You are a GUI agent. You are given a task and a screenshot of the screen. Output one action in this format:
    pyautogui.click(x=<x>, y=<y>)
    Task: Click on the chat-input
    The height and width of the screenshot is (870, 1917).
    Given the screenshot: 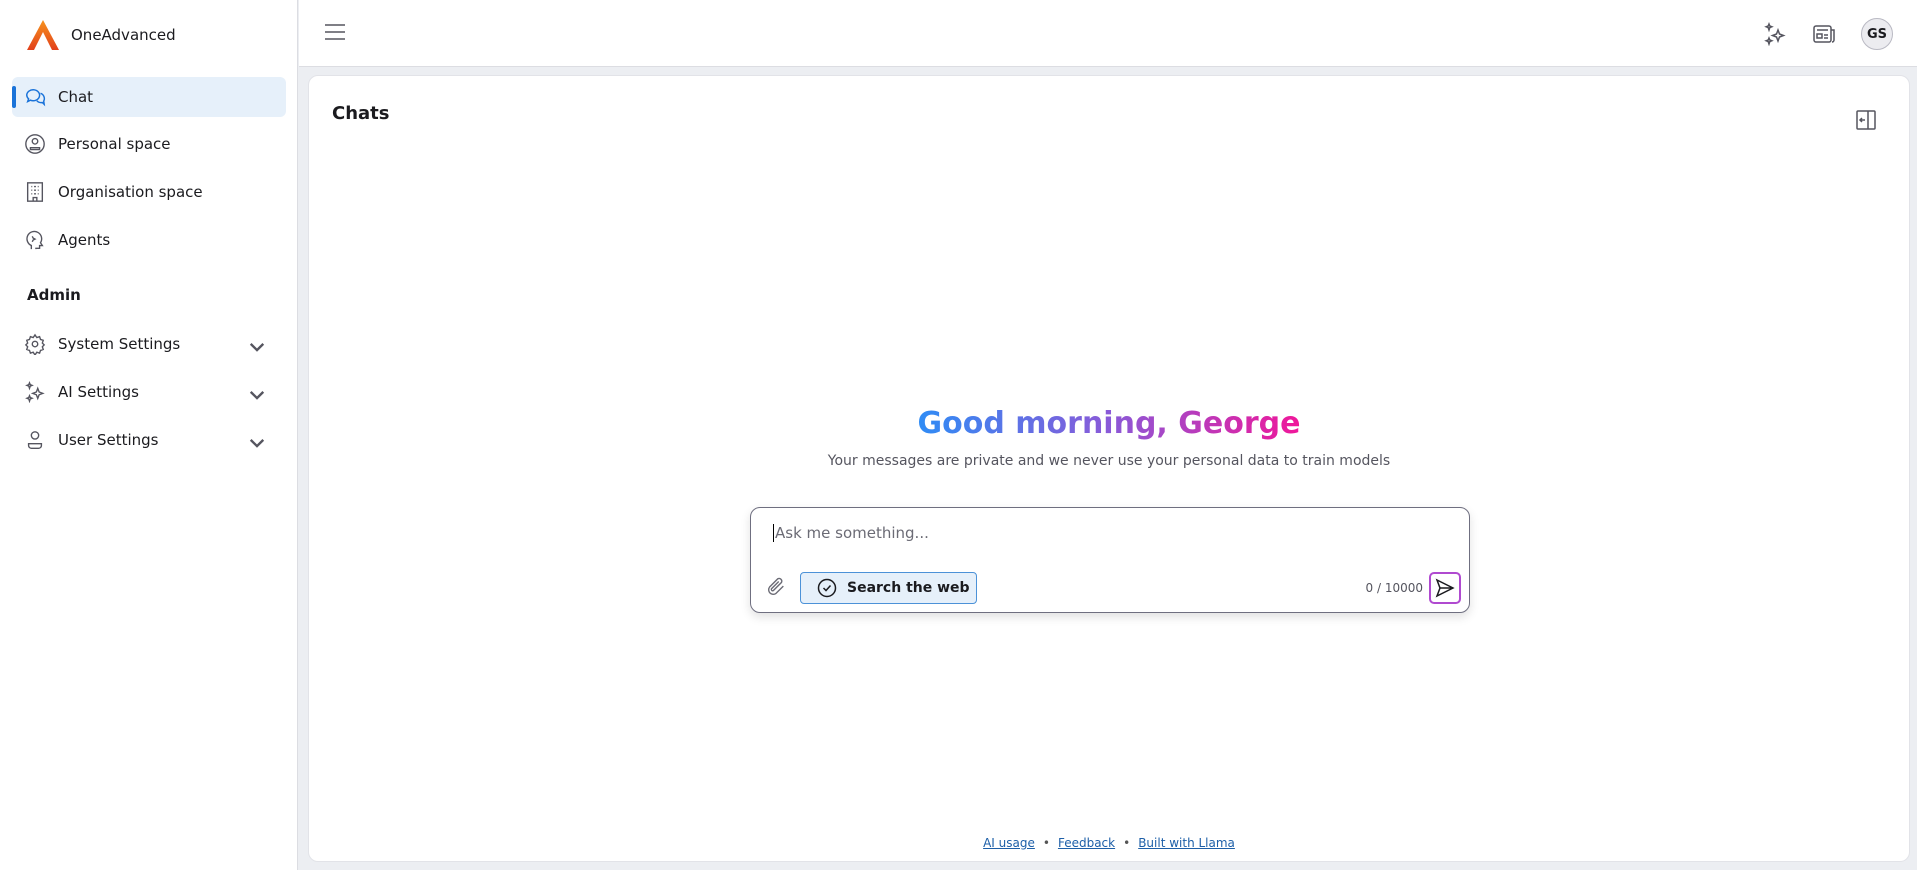 What is the action you would take?
    pyautogui.click(x=1103, y=533)
    